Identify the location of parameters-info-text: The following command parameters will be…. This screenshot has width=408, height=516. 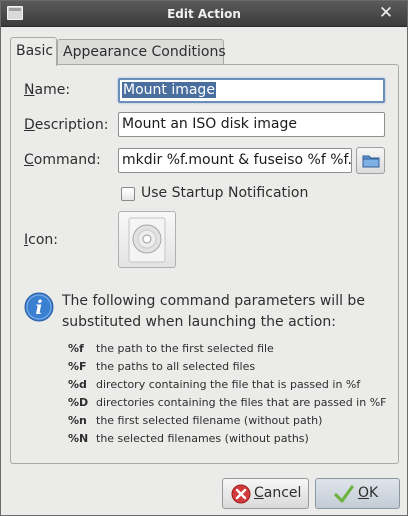
(213, 311).